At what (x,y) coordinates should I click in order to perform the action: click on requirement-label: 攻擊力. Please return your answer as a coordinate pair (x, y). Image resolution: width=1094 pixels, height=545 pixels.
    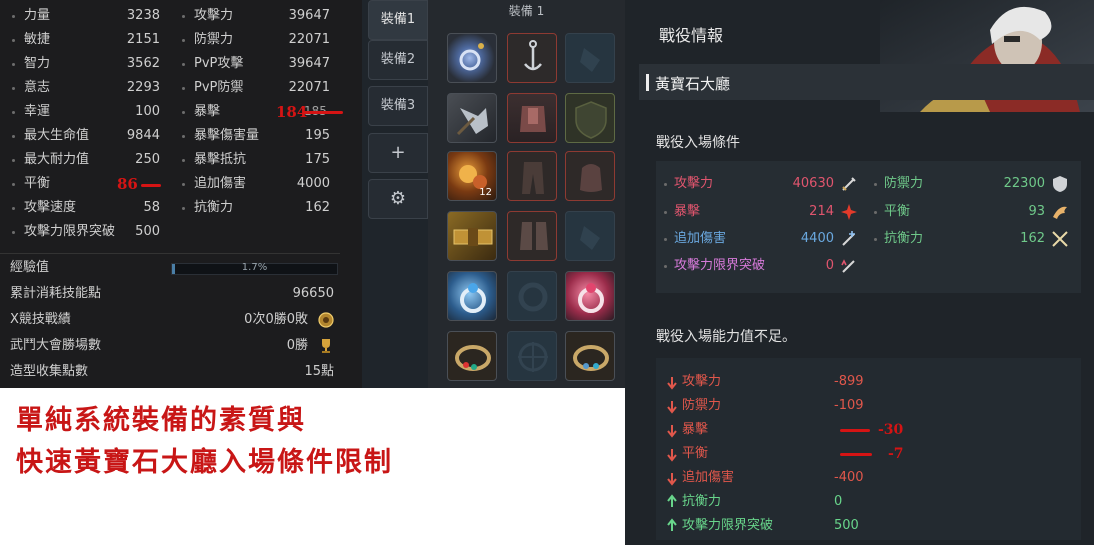
    Looking at the image, I should click on (694, 183).